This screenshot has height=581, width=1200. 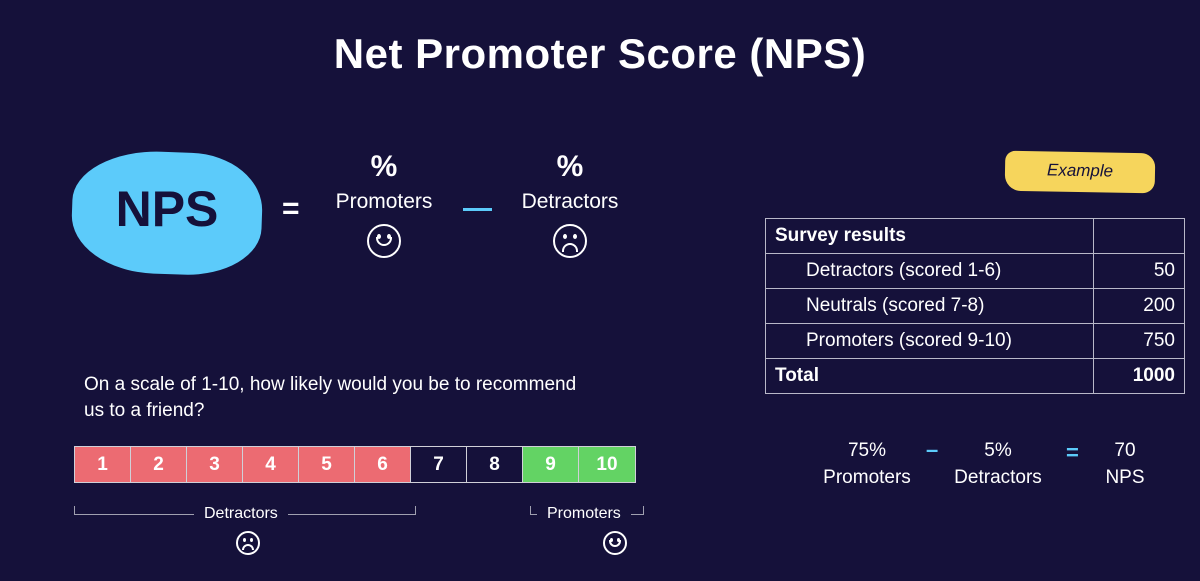 I want to click on table-header: Survey results, so click(x=929, y=236).